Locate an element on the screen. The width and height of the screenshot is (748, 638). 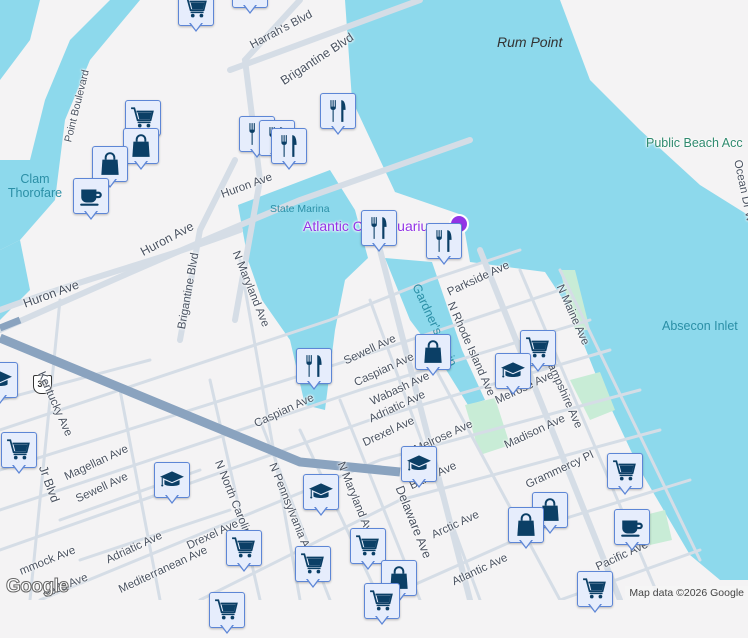
place-label-state-marina: State Marina is located at coordinates (300, 209).